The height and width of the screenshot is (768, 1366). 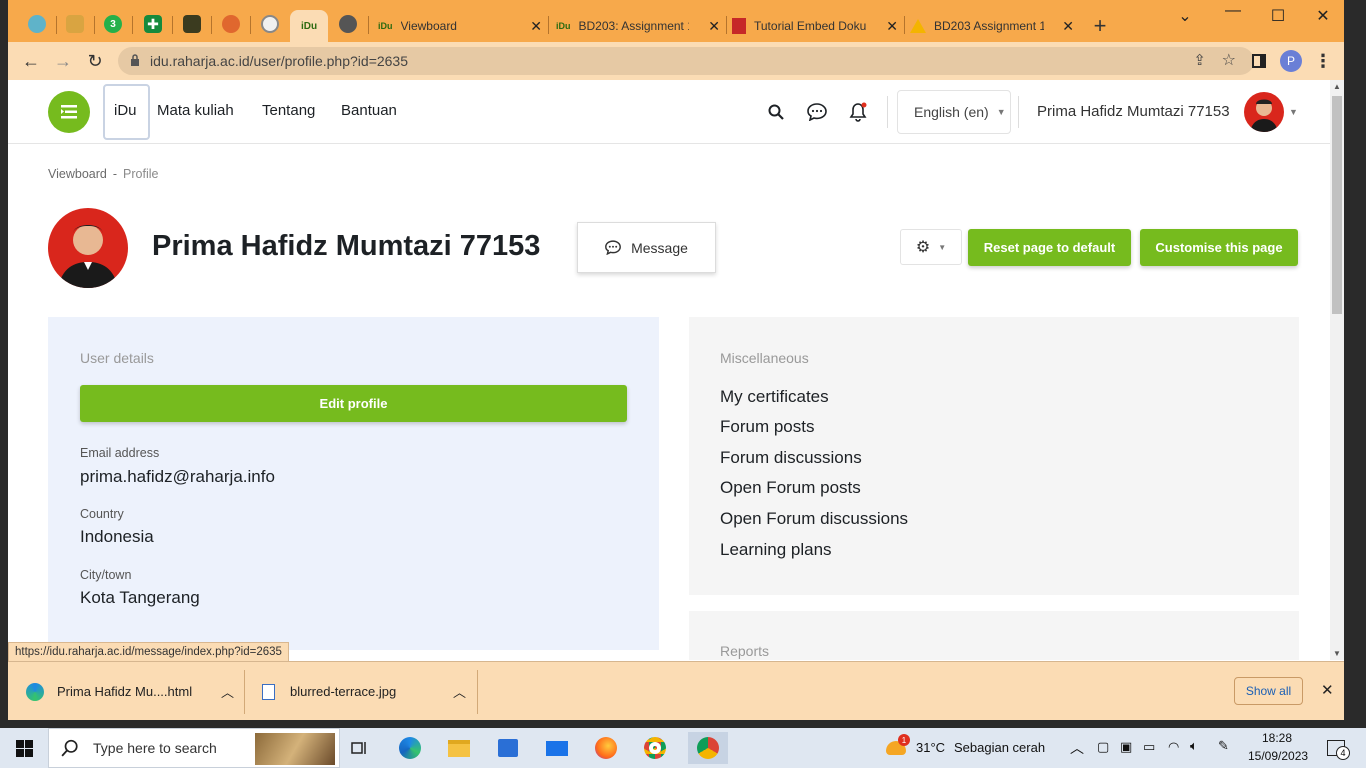 I want to click on chrome-icon, so click(x=655, y=748).